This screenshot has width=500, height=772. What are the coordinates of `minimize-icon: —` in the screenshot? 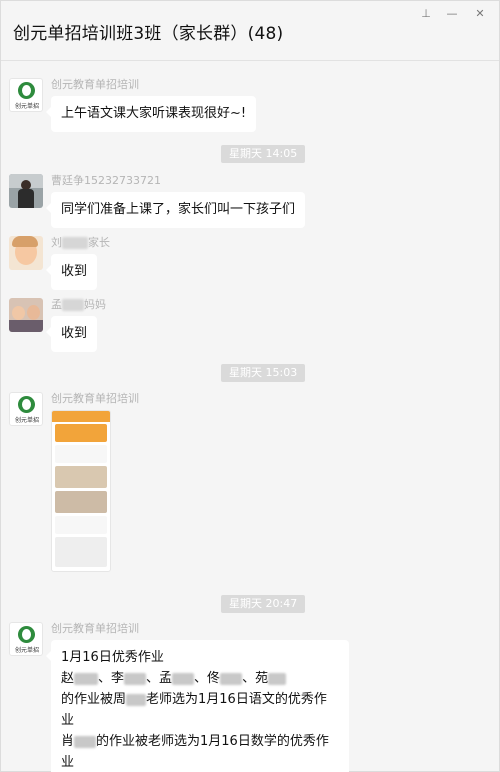 It's located at (452, 14).